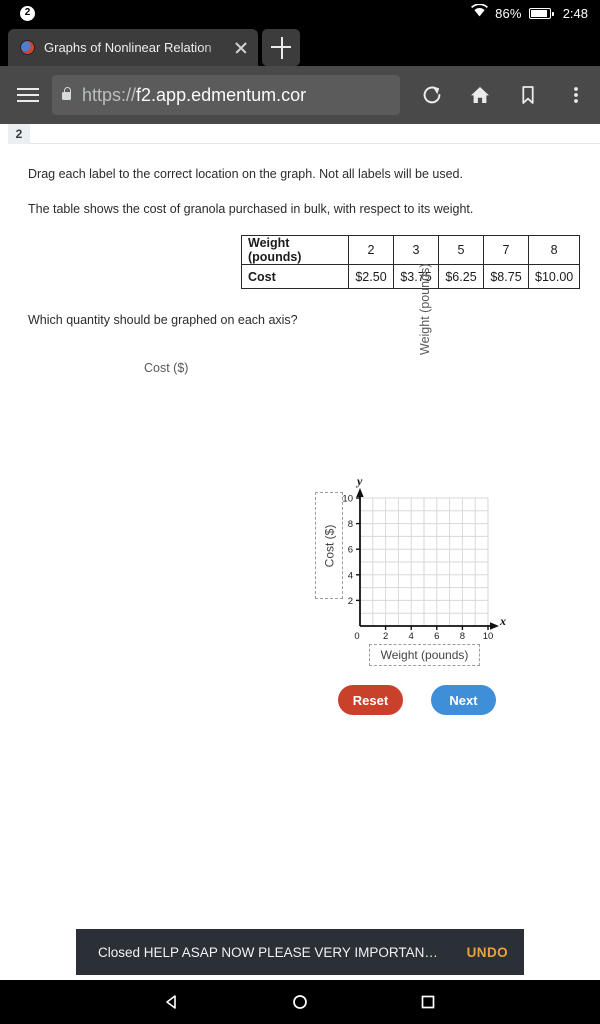 The image size is (600, 1024). What do you see at coordinates (480, 12) in the screenshot?
I see `wifi-icon` at bounding box center [480, 12].